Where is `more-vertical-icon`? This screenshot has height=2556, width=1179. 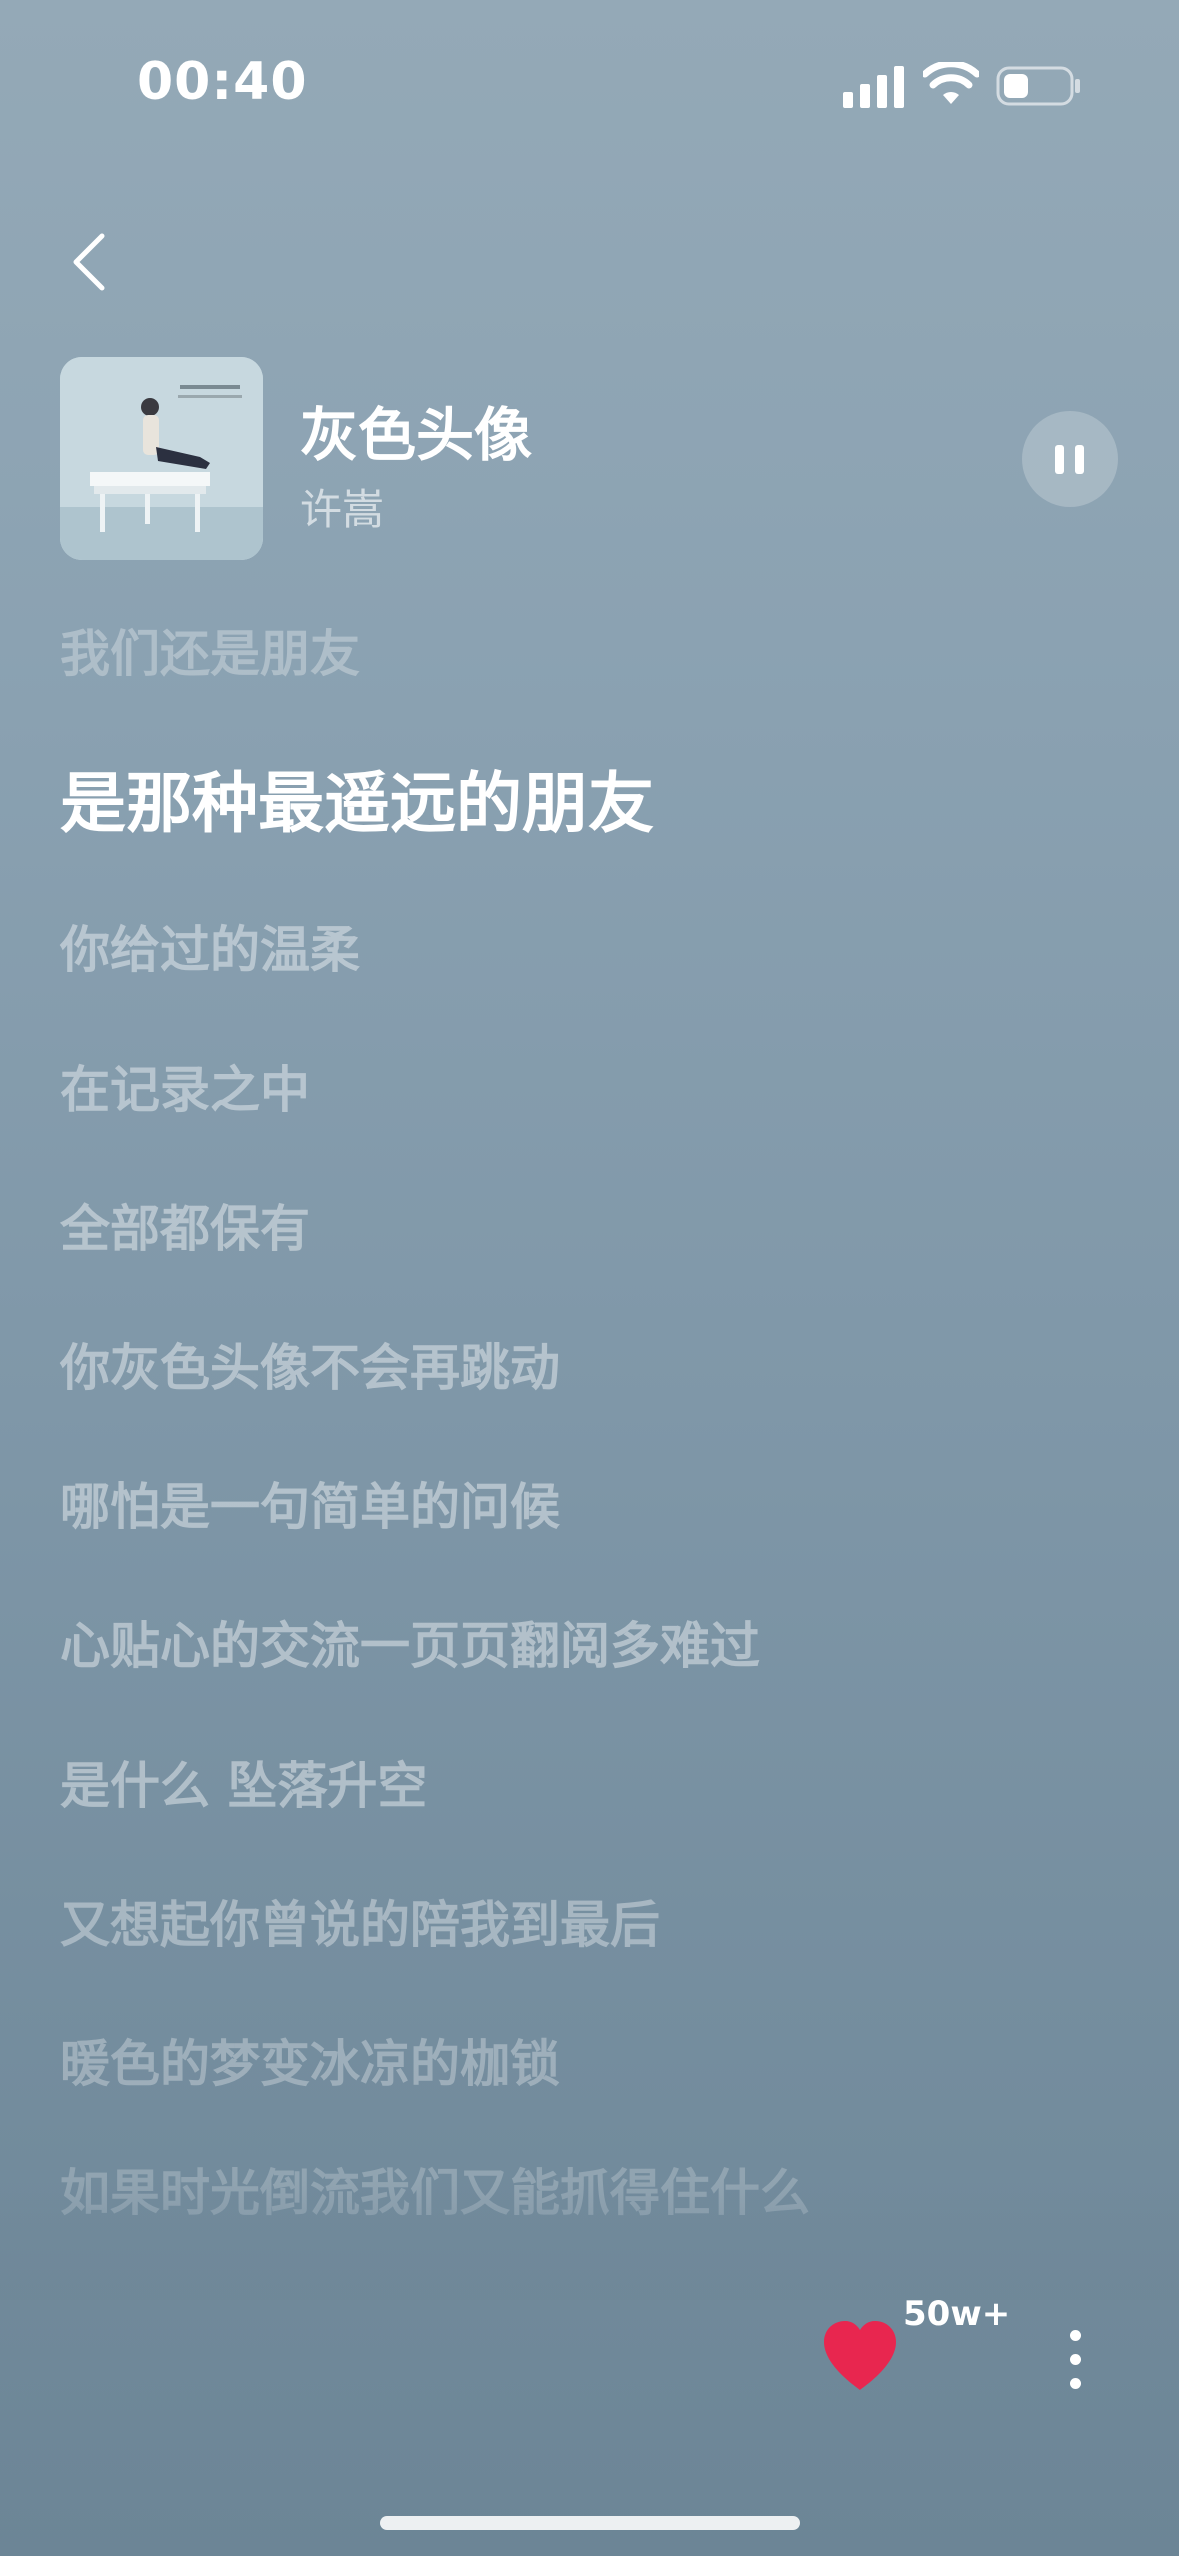 more-vertical-icon is located at coordinates (1075, 2360).